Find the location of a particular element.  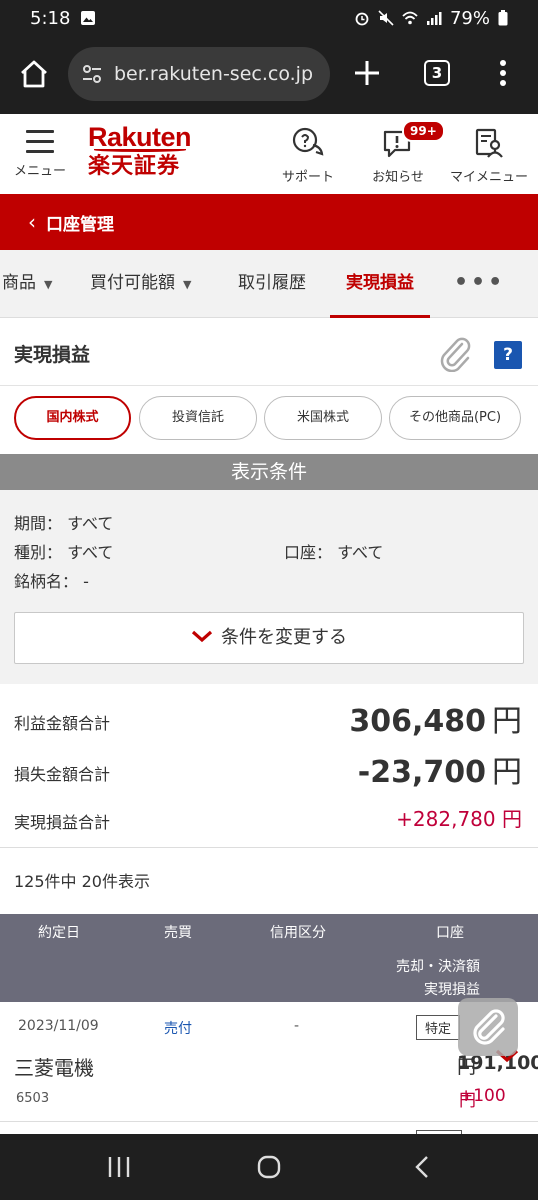

notice-link: 99+ お知らせ is located at coordinates (407, 152).